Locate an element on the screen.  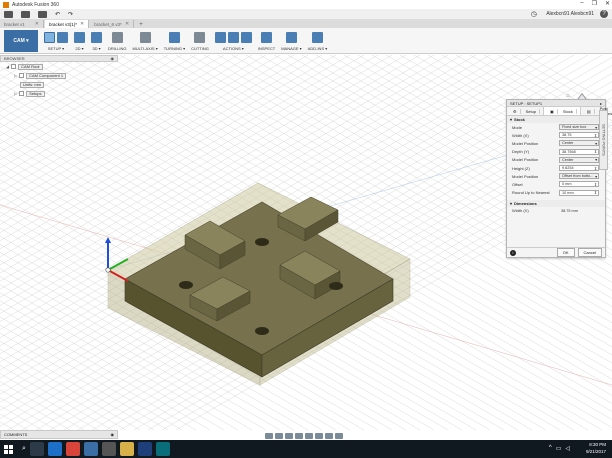
2d-group: 2D ▾ is located at coordinates (79, 40).